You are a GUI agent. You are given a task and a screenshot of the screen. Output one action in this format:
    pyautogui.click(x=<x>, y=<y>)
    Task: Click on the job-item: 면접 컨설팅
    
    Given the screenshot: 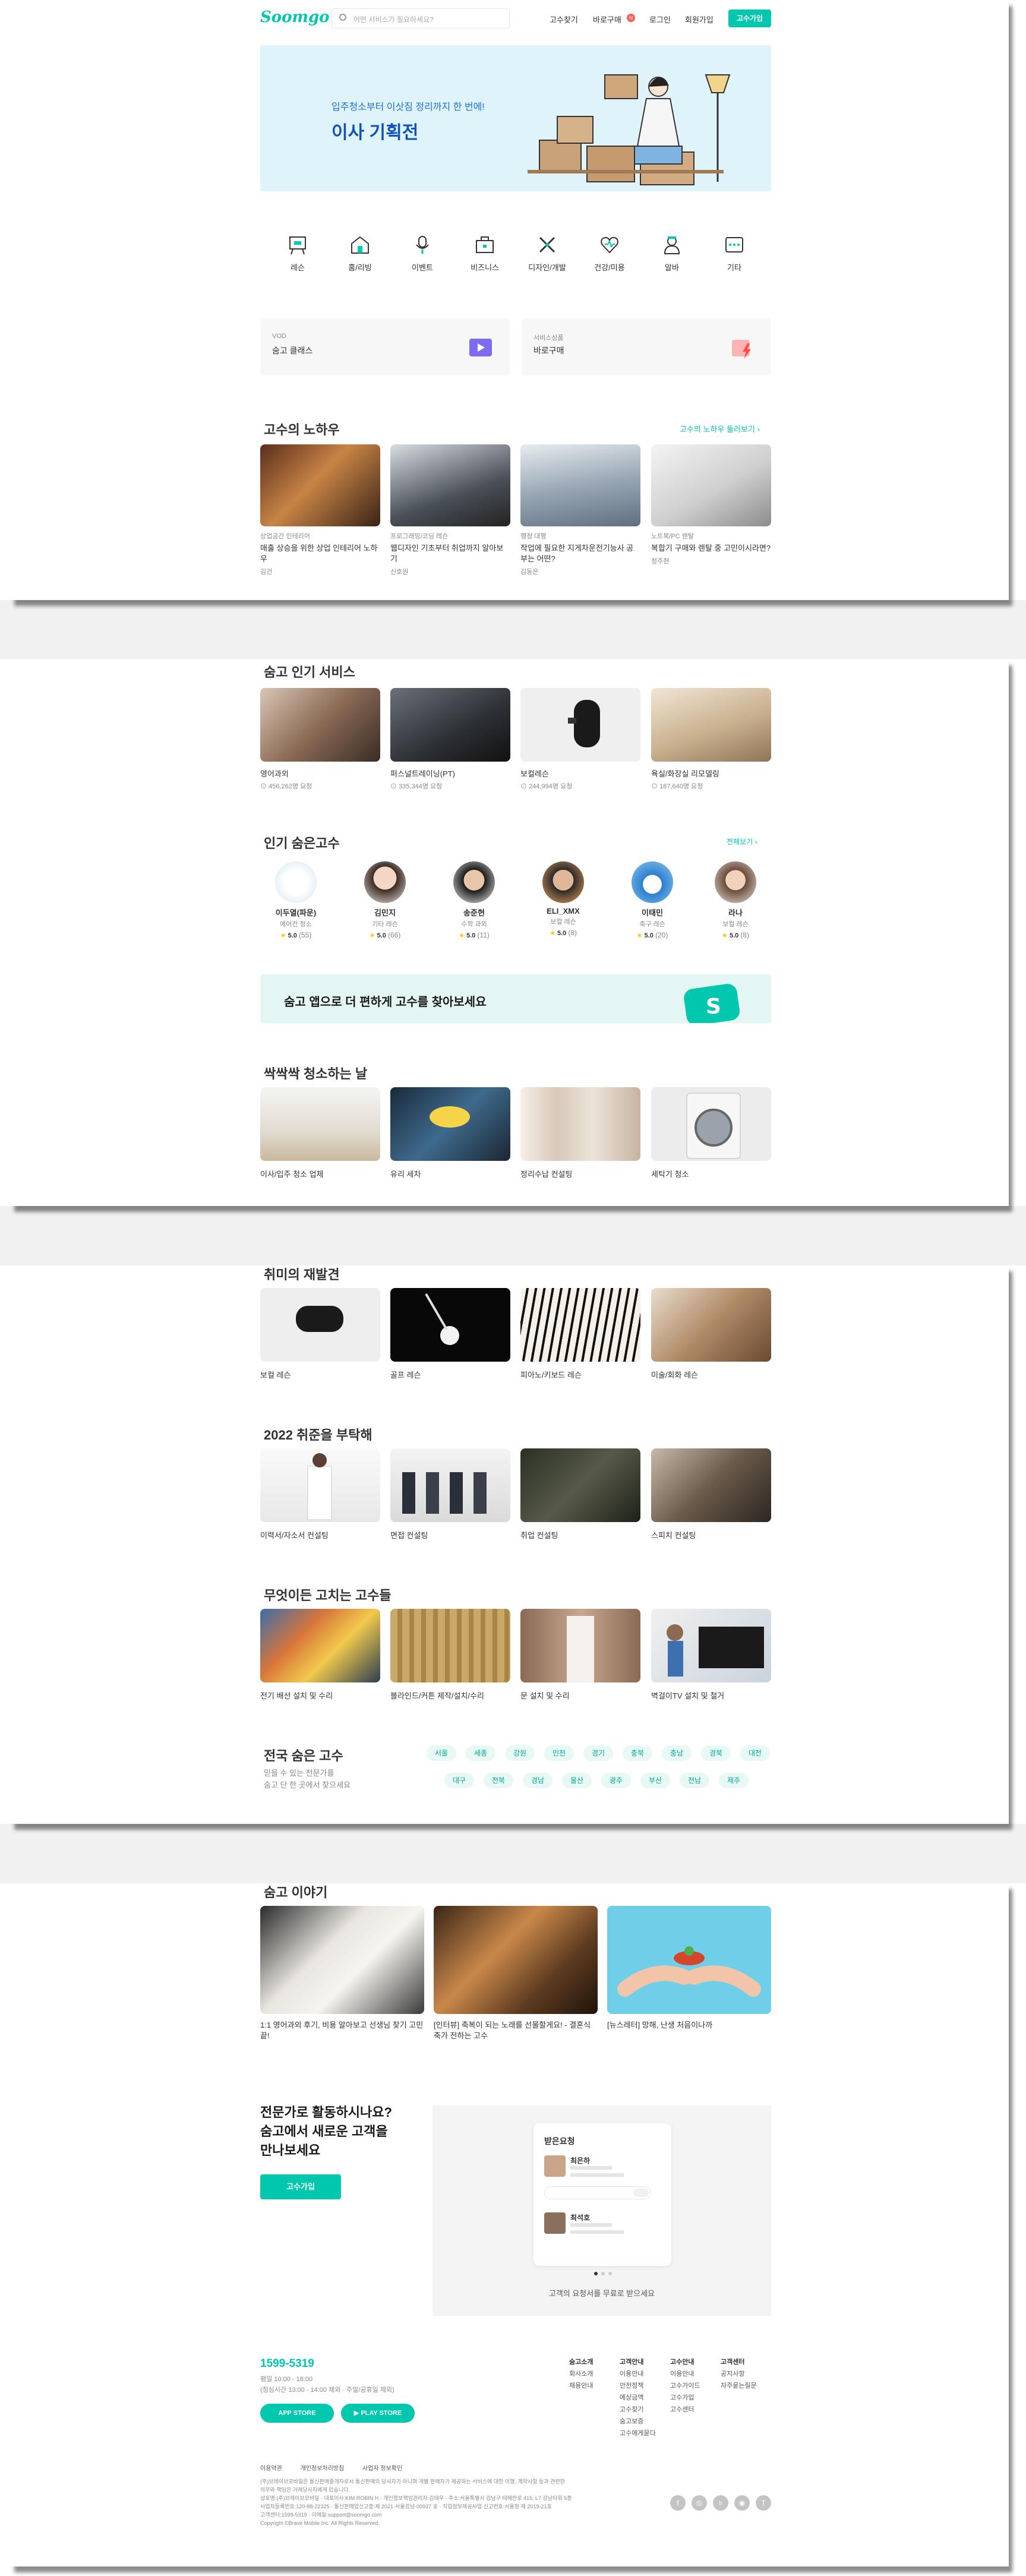 What is the action you would take?
    pyautogui.click(x=450, y=1494)
    